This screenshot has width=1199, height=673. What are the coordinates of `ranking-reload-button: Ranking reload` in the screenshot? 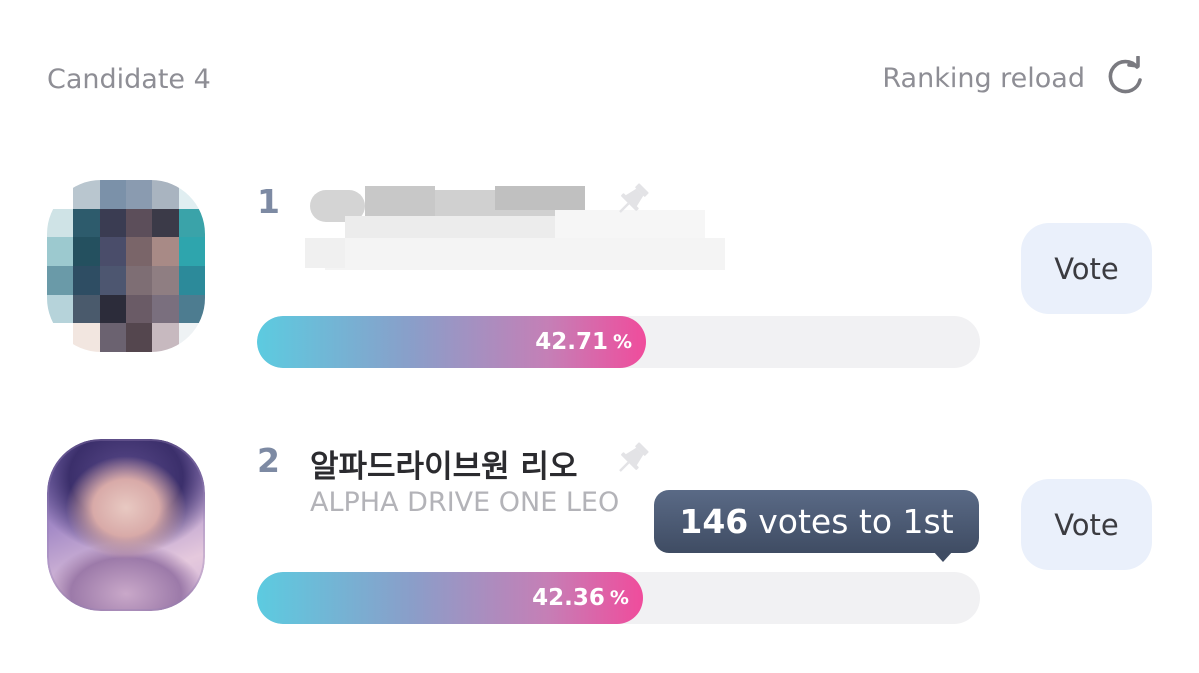 It's located at (1014, 78).